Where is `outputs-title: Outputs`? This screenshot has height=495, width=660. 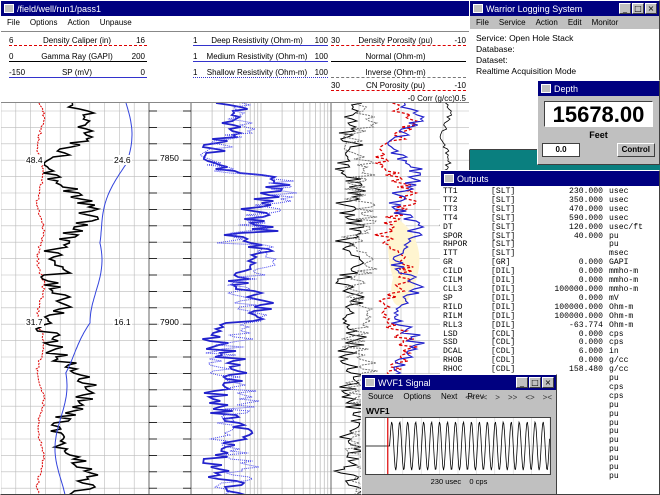 outputs-title: Outputs is located at coordinates (473, 178).